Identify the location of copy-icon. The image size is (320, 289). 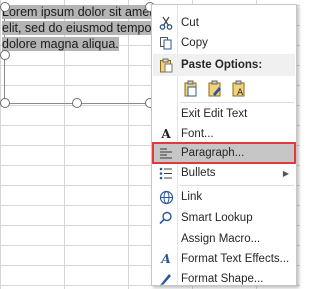
(166, 43).